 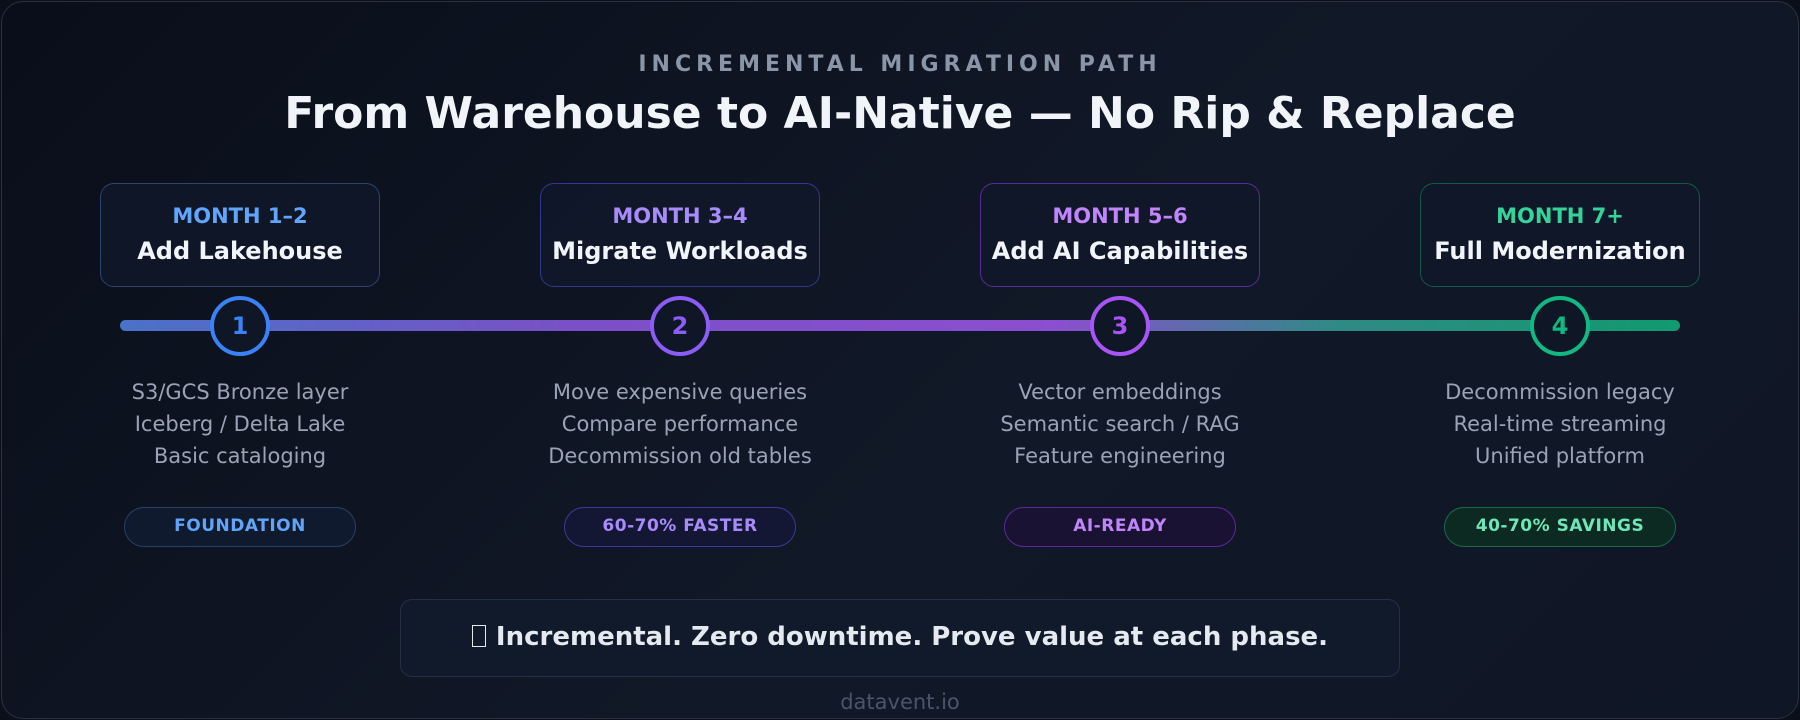 What do you see at coordinates (1120, 326) in the screenshot?
I see `phase-3-node: 3` at bounding box center [1120, 326].